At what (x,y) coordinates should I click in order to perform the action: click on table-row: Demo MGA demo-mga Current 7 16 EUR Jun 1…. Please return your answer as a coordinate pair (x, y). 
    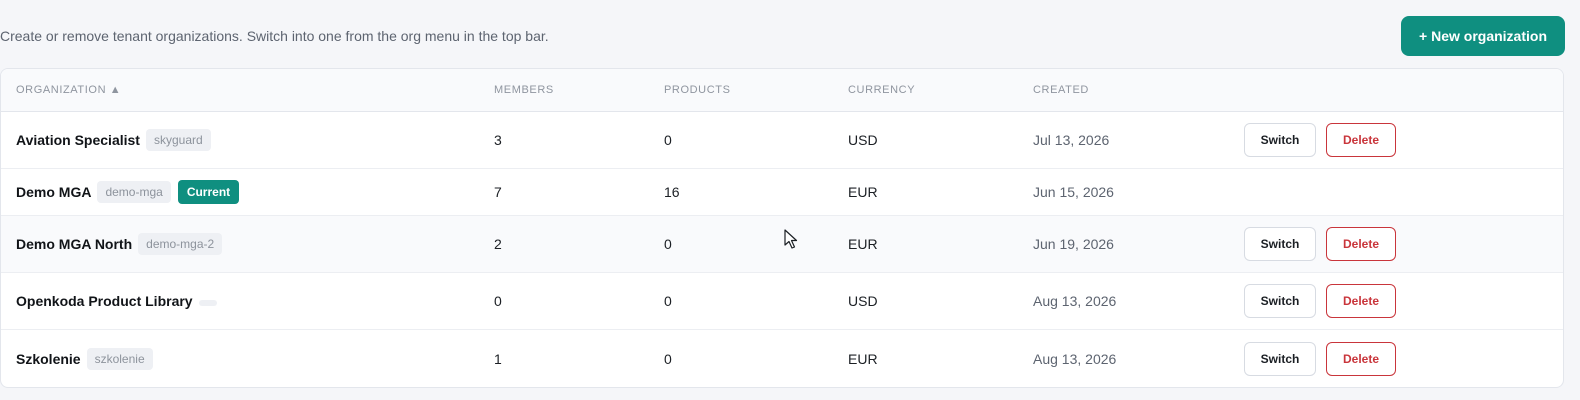
    Looking at the image, I should click on (782, 192).